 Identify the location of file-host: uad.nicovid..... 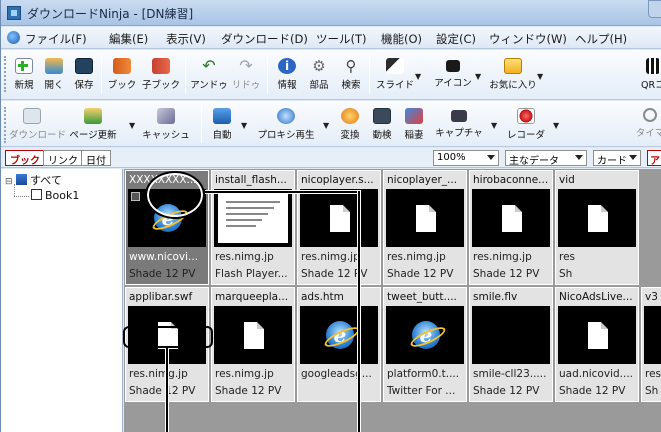
(596, 374).